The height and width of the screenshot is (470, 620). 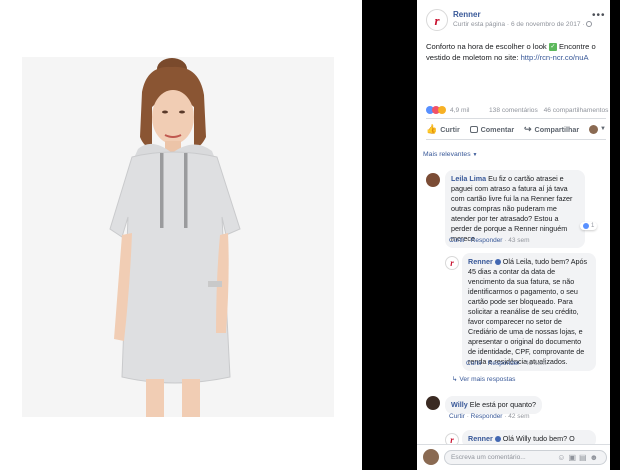 What do you see at coordinates (442, 110) in the screenshot?
I see `wow-reaction-icon` at bounding box center [442, 110].